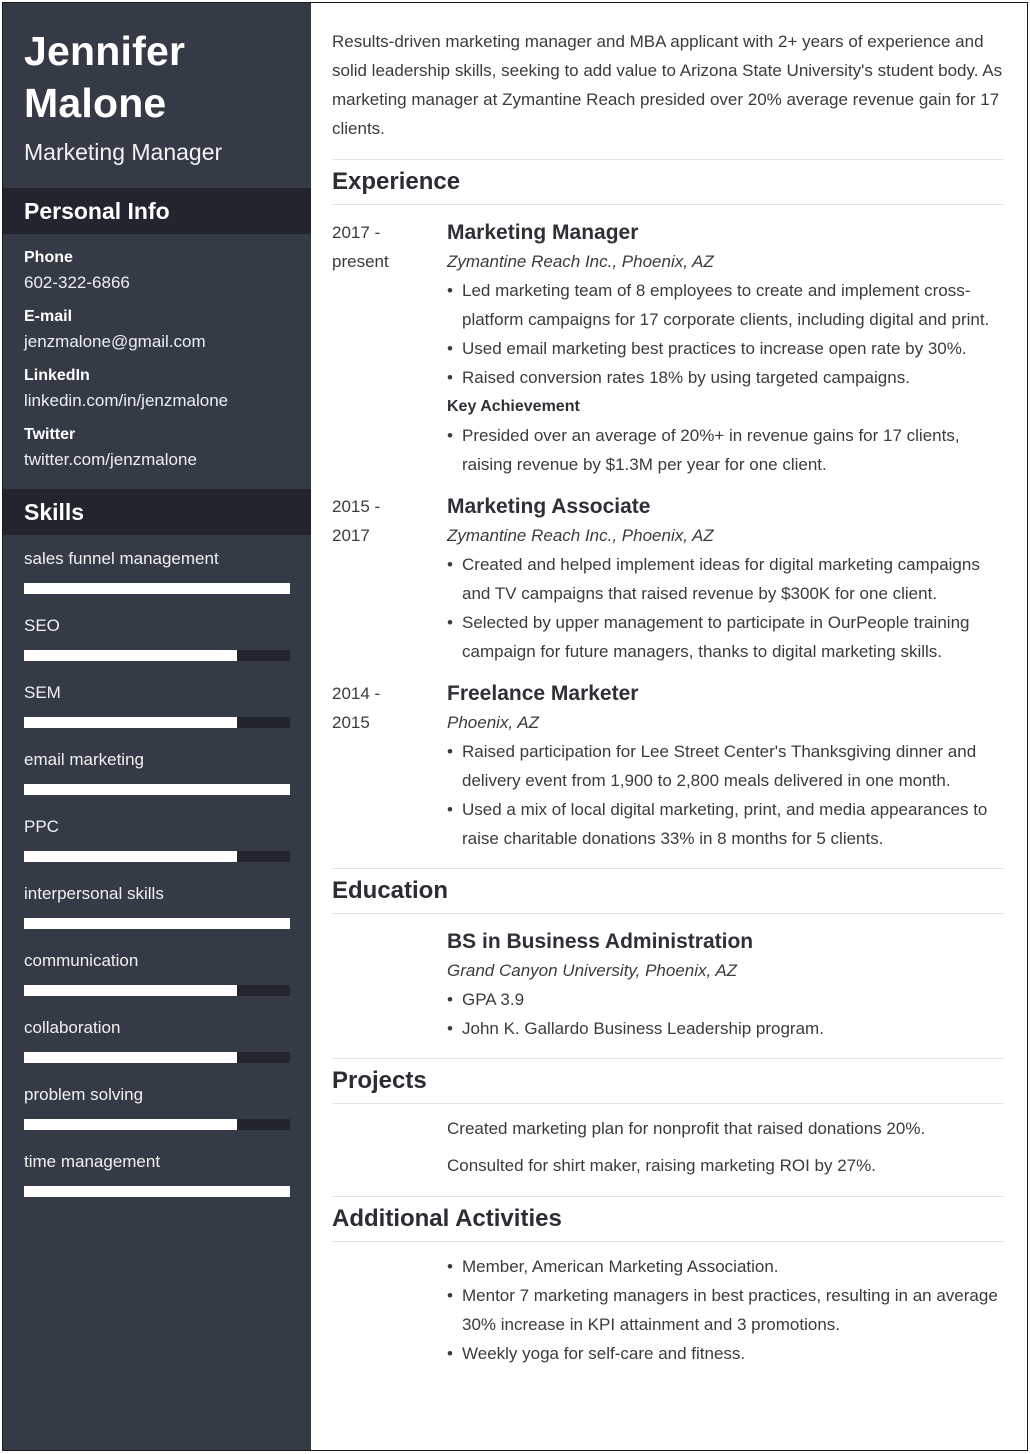  Describe the element at coordinates (167, 781) in the screenshot. I see `skill-item: email marketing` at that location.